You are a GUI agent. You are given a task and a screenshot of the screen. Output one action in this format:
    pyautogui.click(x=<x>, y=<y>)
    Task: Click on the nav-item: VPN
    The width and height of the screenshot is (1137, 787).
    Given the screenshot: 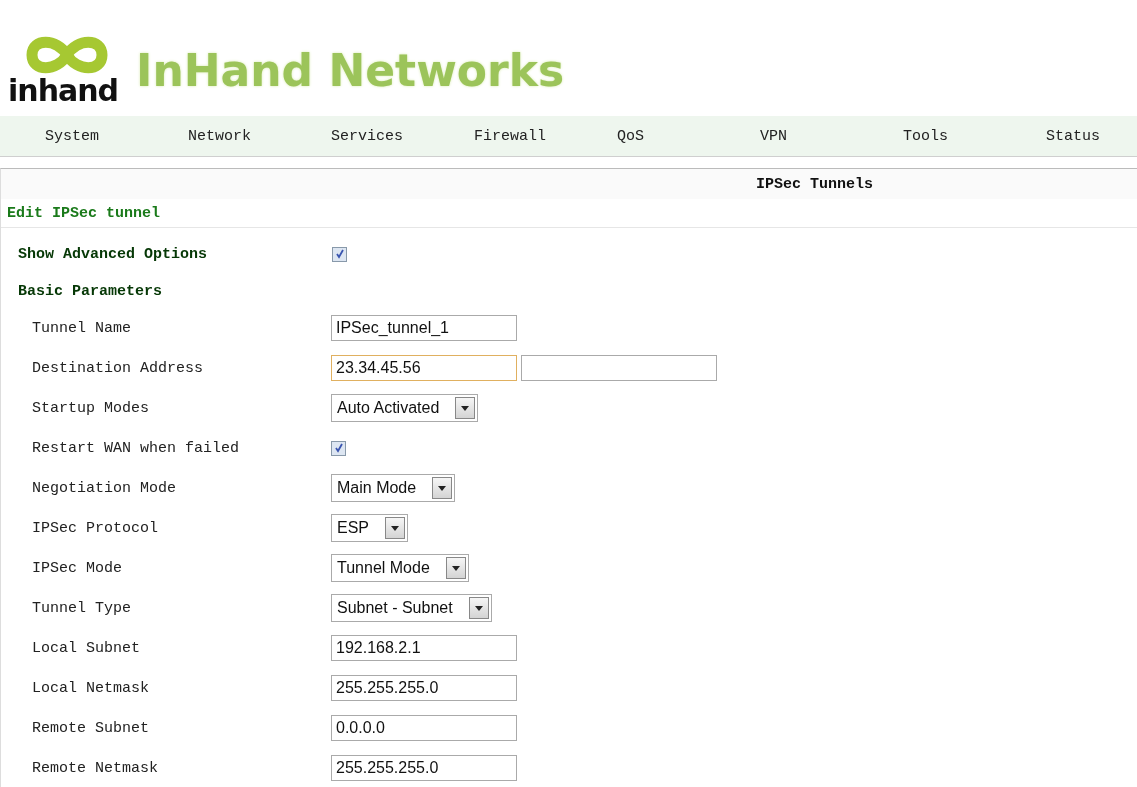 What is the action you would take?
    pyautogui.click(x=786, y=136)
    